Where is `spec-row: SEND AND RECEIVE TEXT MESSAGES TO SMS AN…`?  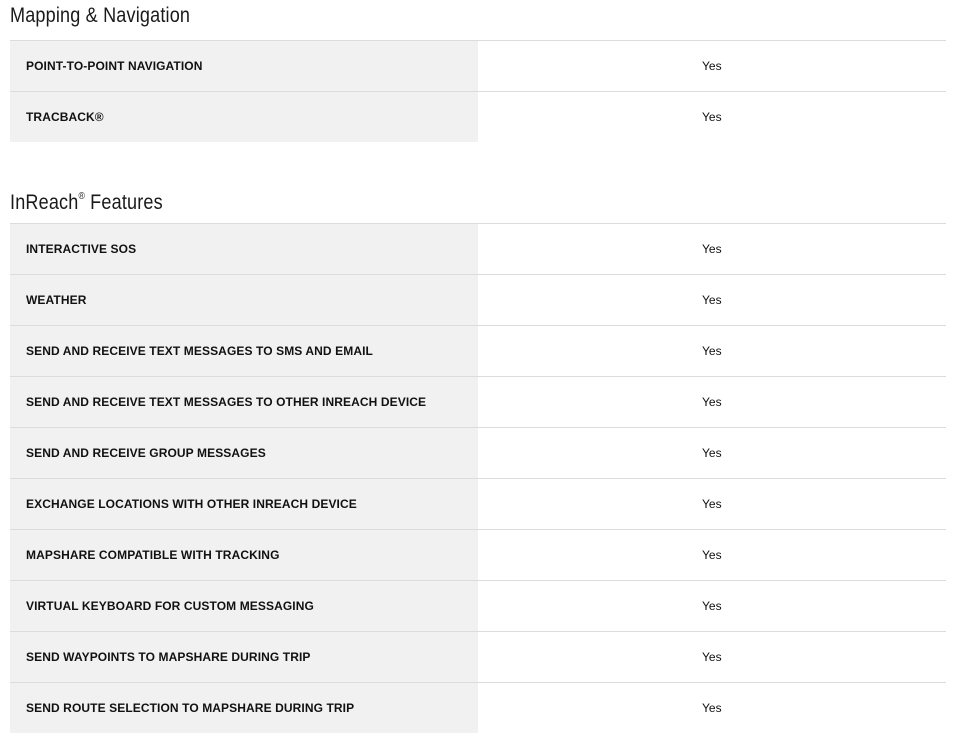 spec-row: SEND AND RECEIVE TEXT MESSAGES TO SMS AN… is located at coordinates (478, 351).